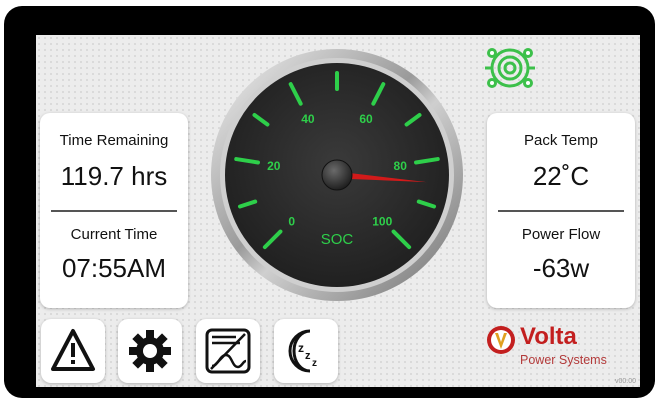 The width and height of the screenshot is (659, 402). Describe the element at coordinates (548, 336) in the screenshot. I see `brand-name: Volta` at that location.